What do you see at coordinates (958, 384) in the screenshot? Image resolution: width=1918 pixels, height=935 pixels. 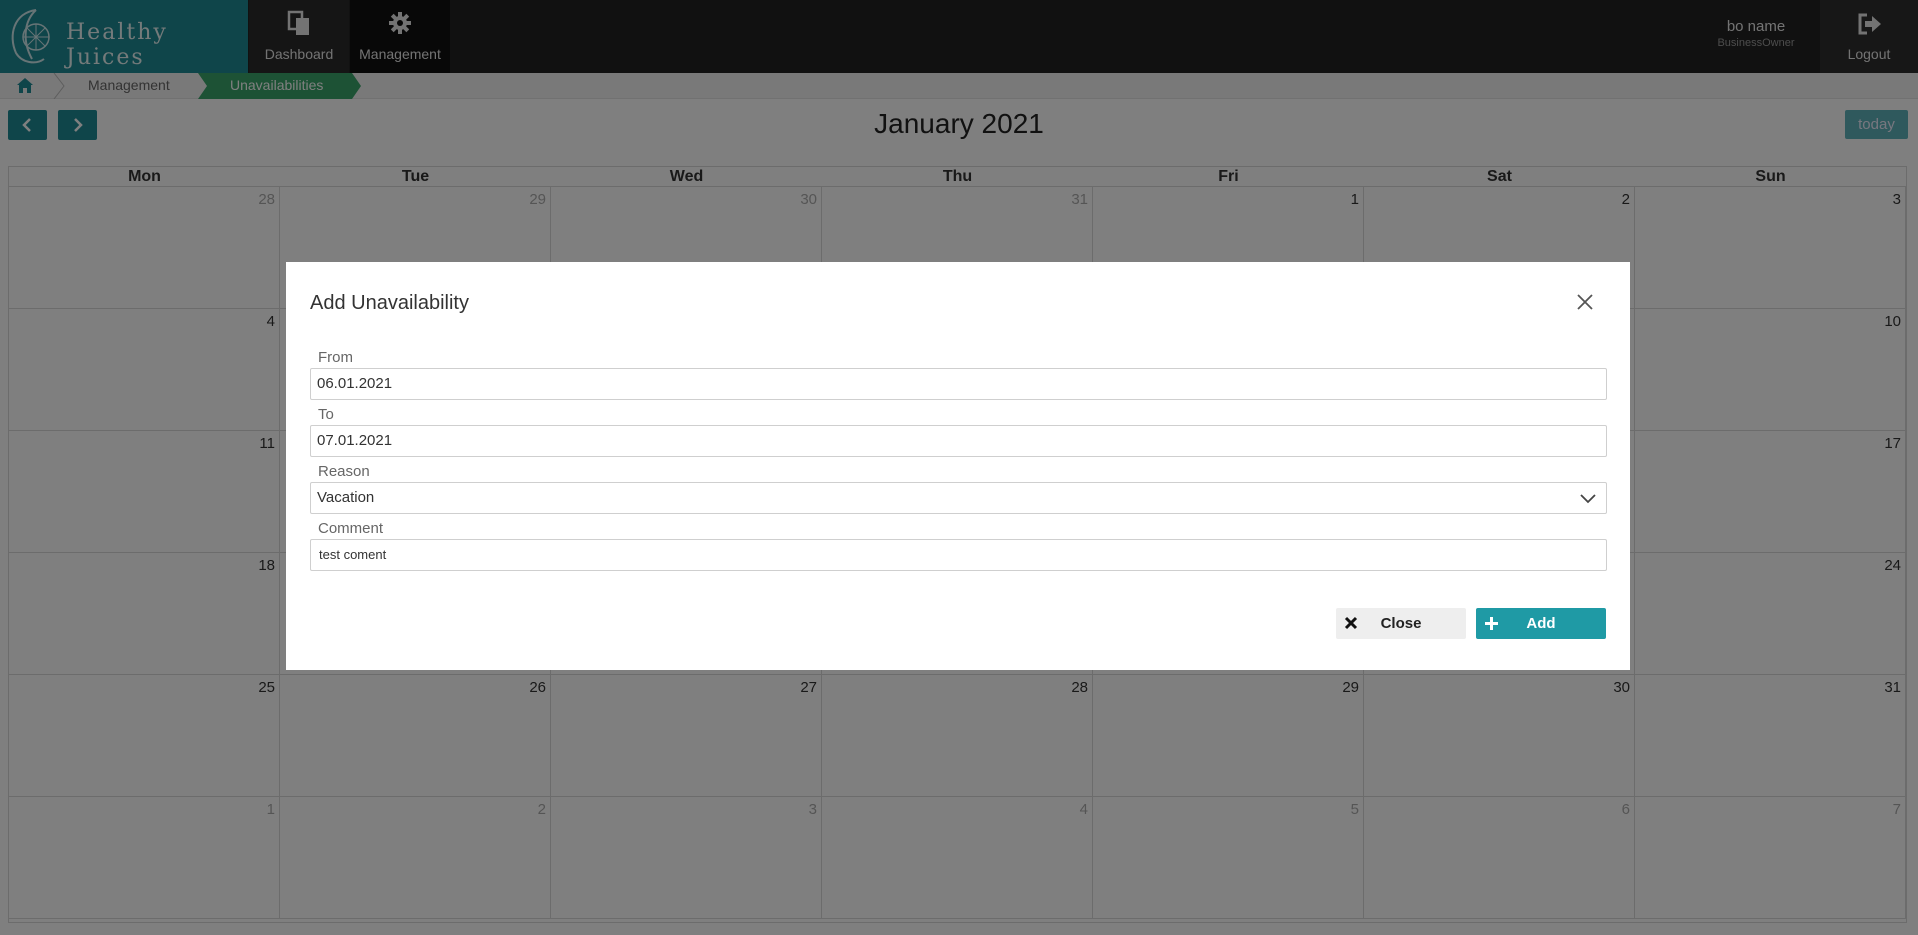 I see `from-date-field: 06.01.2021` at bounding box center [958, 384].